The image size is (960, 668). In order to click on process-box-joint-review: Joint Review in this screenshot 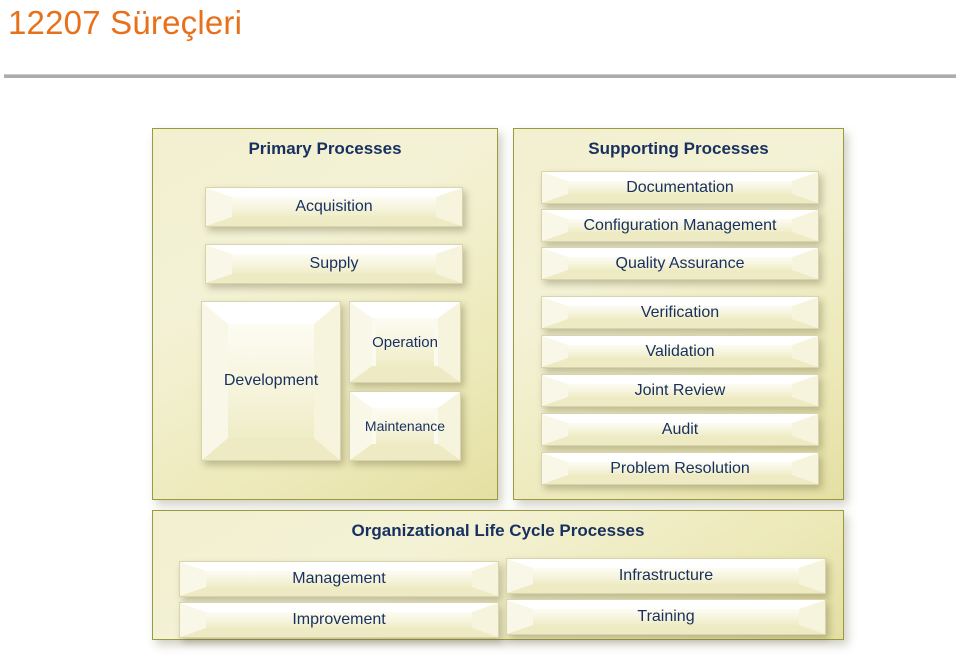, I will do `click(680, 390)`.